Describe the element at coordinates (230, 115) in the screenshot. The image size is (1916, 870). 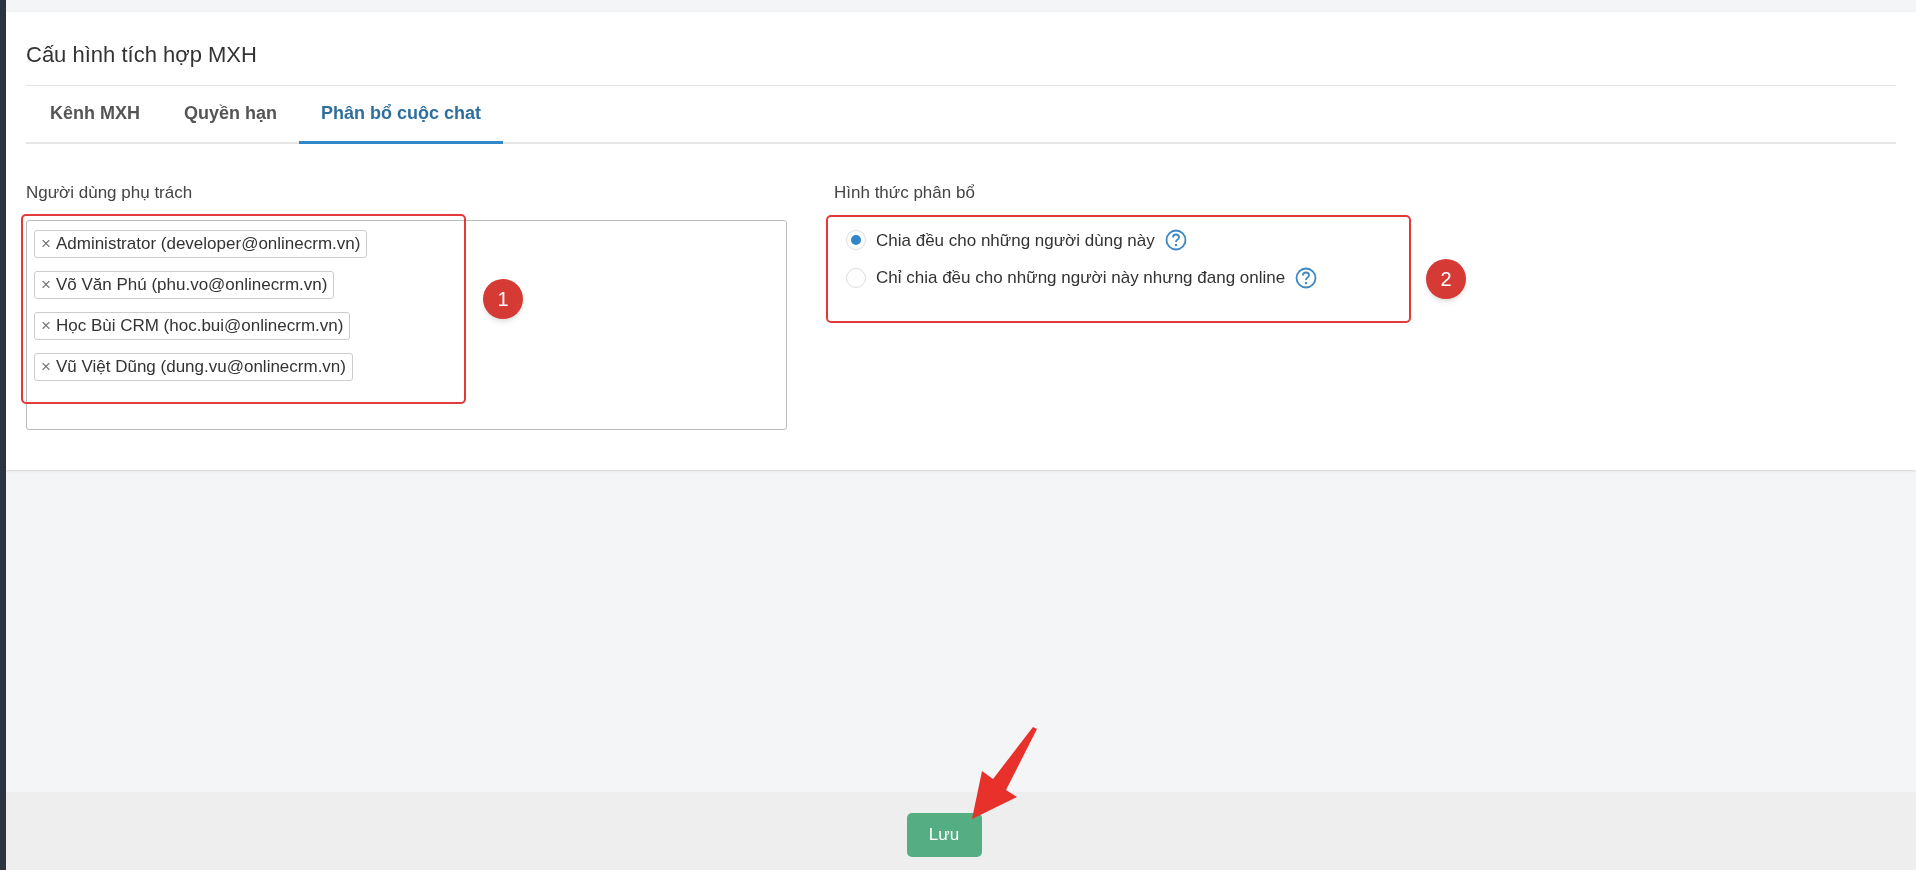
I see `tab: Quyền hạn` at that location.